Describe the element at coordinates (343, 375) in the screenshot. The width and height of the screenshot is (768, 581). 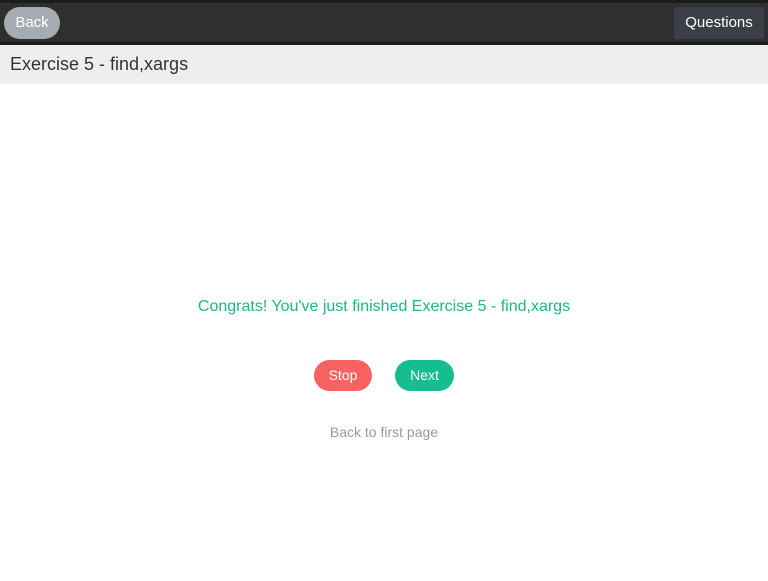
I see `stop-button: Stop` at that location.